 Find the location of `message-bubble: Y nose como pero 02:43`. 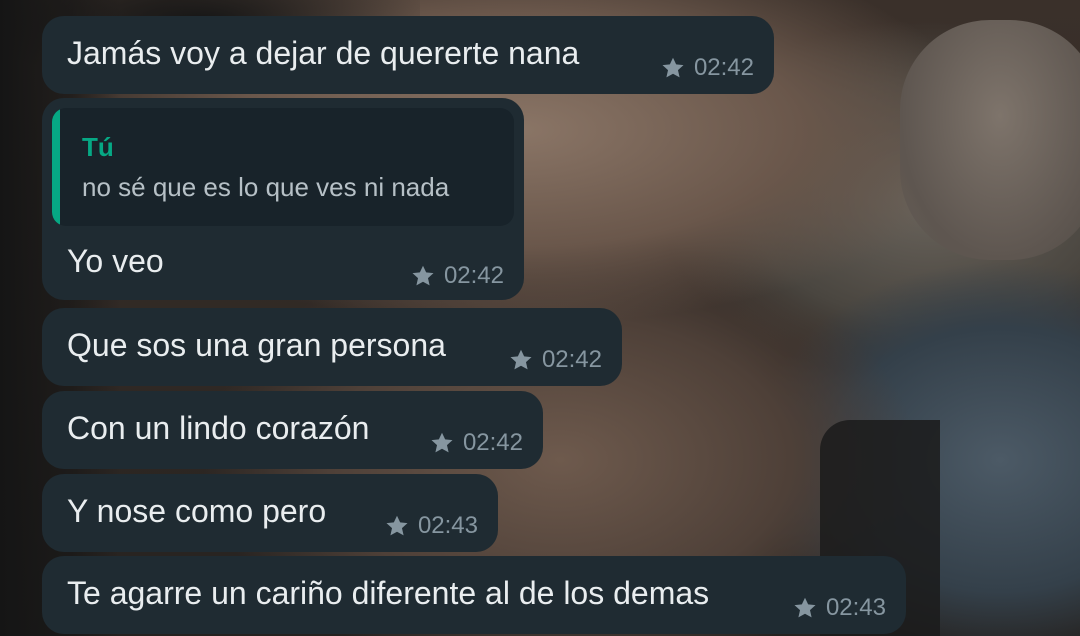

message-bubble: Y nose como pero 02:43 is located at coordinates (270, 513).